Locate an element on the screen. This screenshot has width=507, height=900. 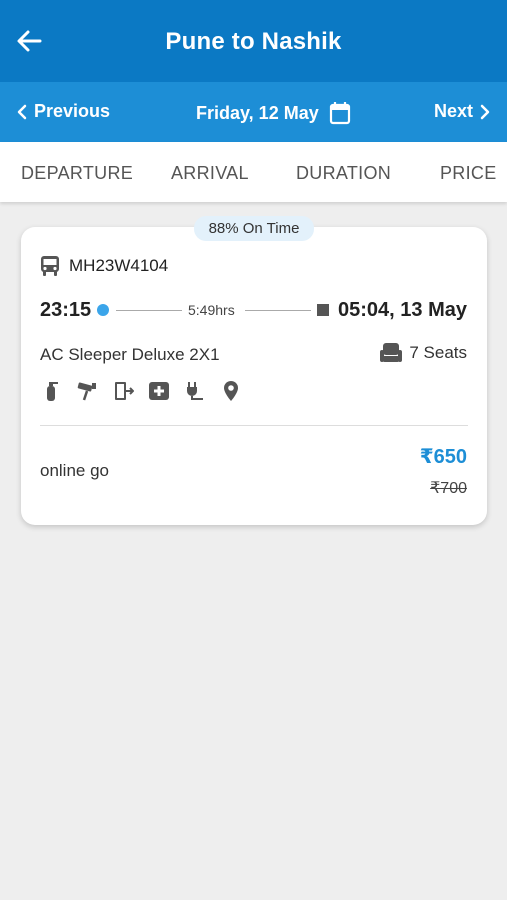
on-time-badge: 88% On Time is located at coordinates (254, 228).